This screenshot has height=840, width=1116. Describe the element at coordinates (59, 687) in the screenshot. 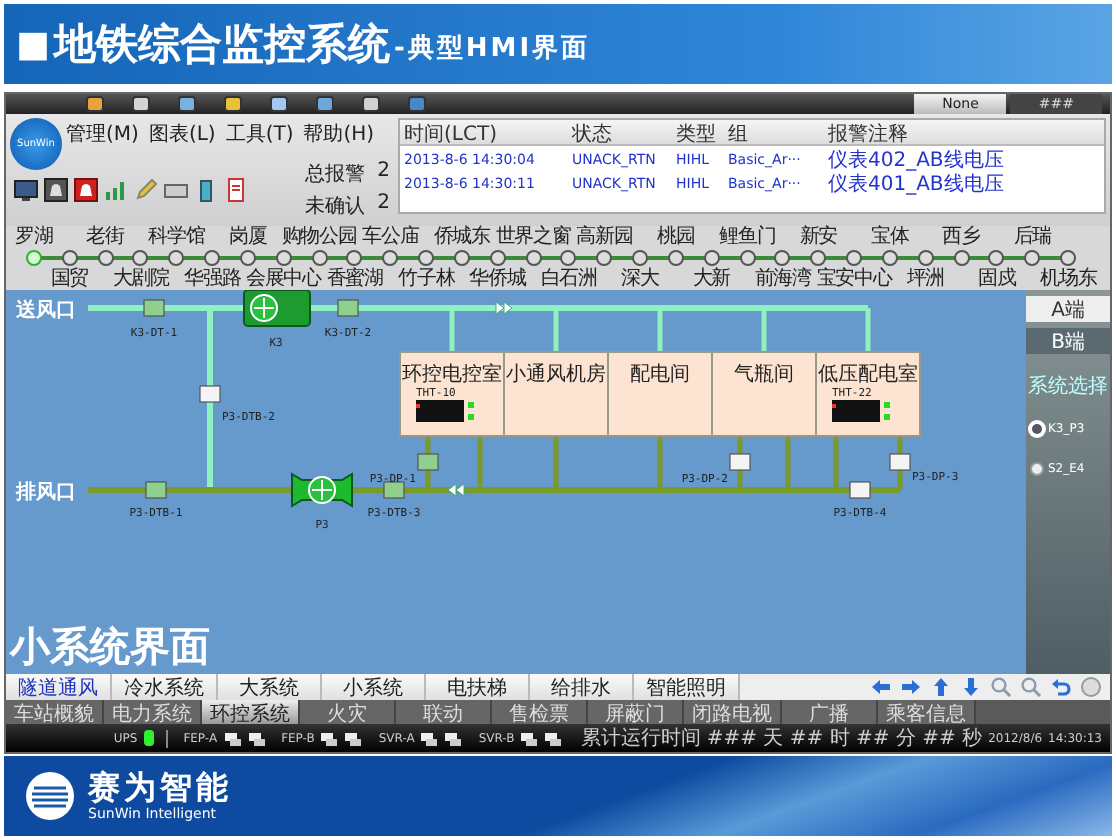

I see `system-tab: 隧道通风` at that location.